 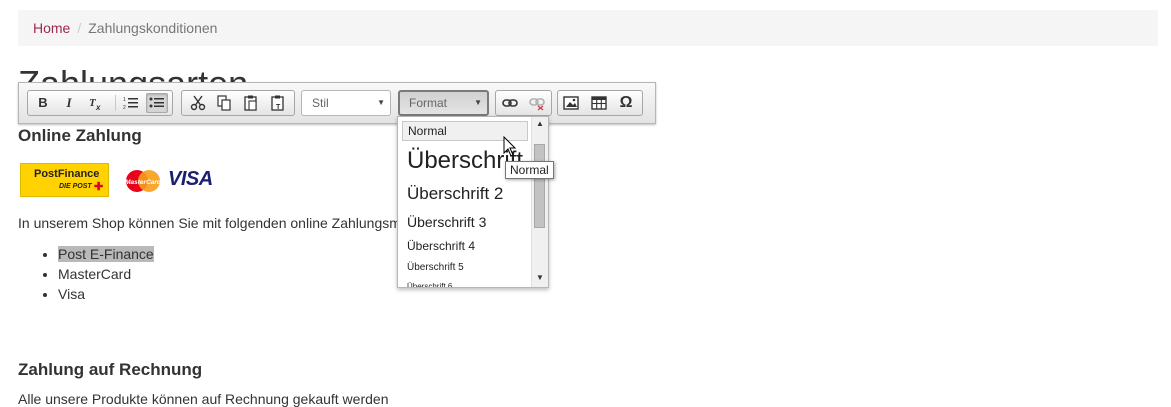 What do you see at coordinates (98, 107) in the screenshot?
I see `svg-text: x` at bounding box center [98, 107].